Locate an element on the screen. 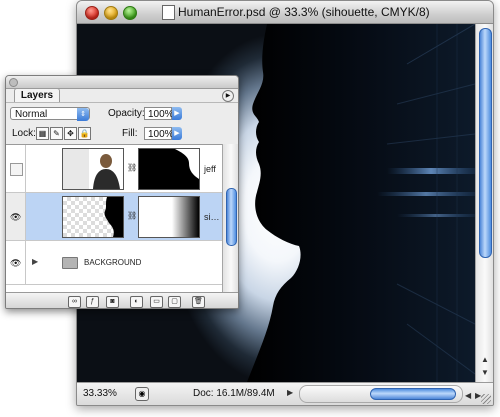 The height and width of the screenshot is (417, 500). blend-mode-value: Normal is located at coordinates (31, 114).